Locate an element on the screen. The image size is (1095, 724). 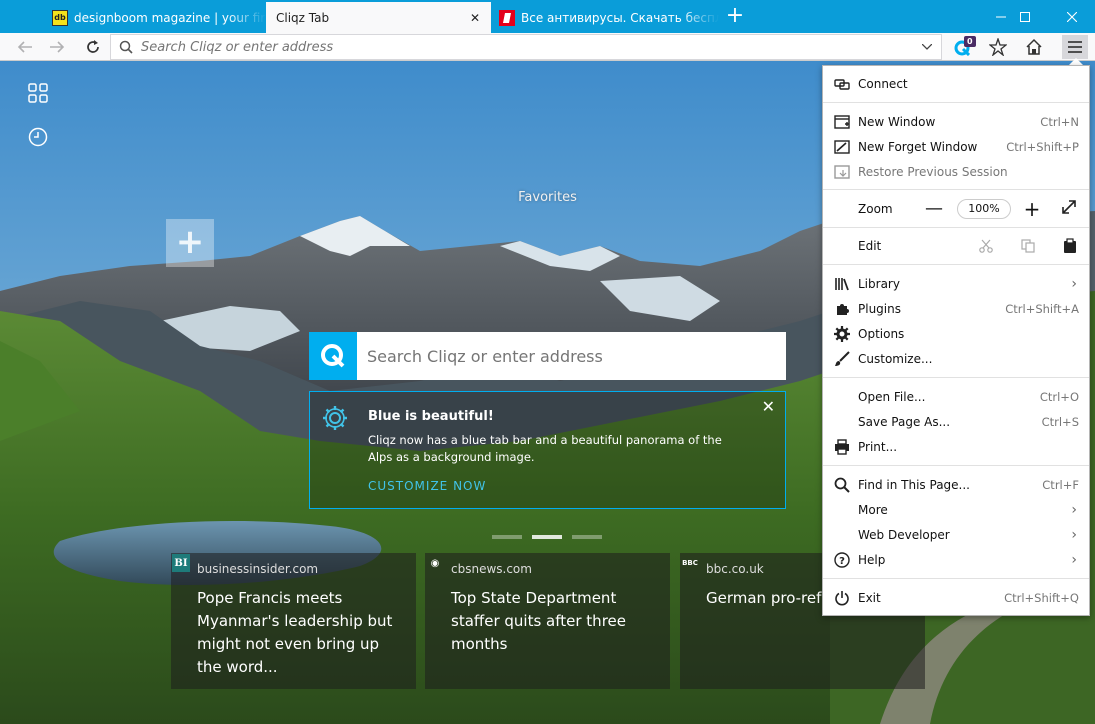
close-icon is located at coordinates (1072, 16).